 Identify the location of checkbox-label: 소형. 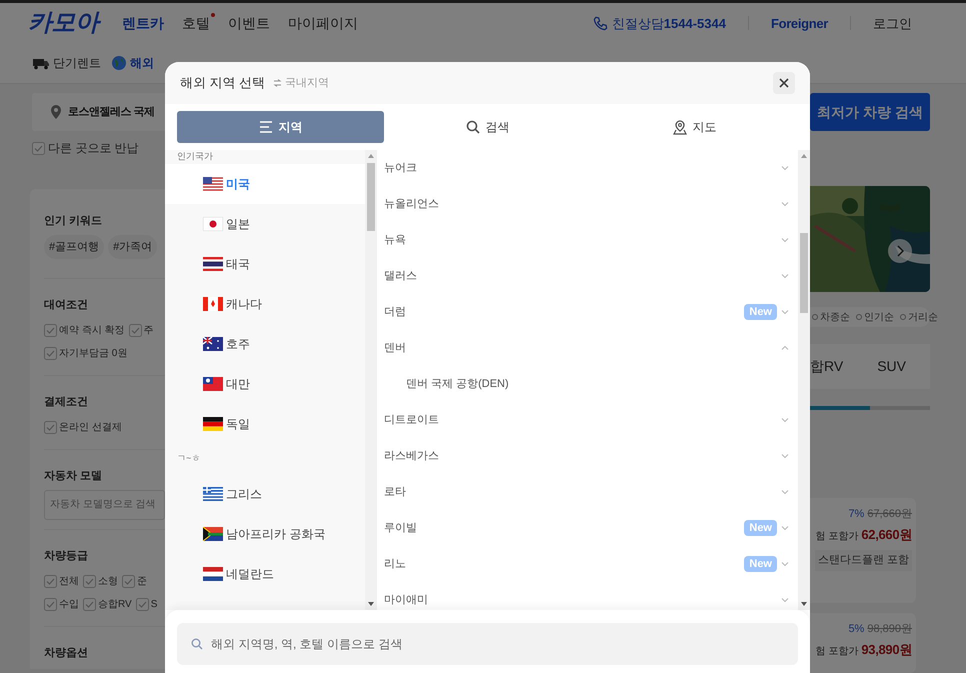
(108, 581).